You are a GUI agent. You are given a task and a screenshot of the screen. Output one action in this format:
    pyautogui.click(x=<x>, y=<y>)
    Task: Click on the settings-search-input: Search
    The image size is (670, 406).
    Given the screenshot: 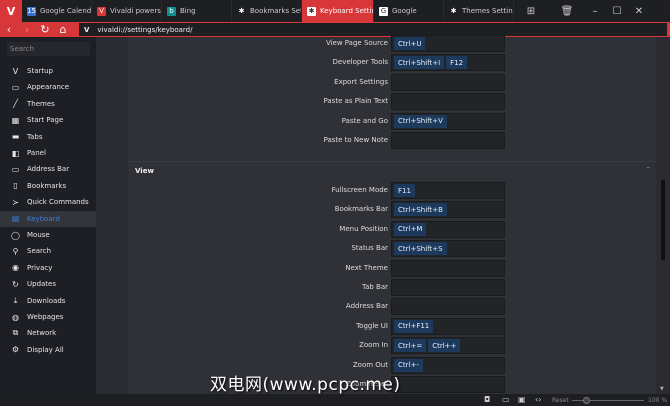 What is the action you would take?
    pyautogui.click(x=48, y=49)
    